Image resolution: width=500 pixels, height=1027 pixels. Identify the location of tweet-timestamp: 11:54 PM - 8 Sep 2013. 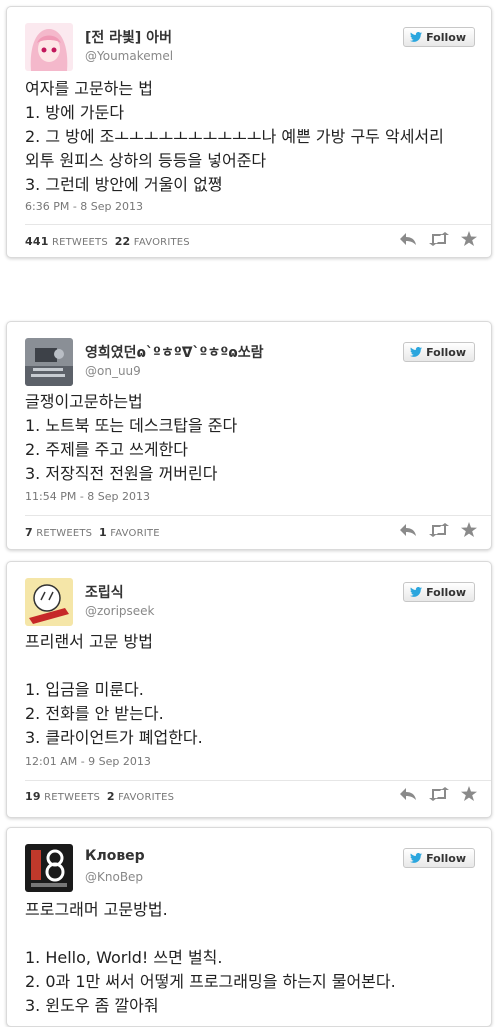
(87, 496).